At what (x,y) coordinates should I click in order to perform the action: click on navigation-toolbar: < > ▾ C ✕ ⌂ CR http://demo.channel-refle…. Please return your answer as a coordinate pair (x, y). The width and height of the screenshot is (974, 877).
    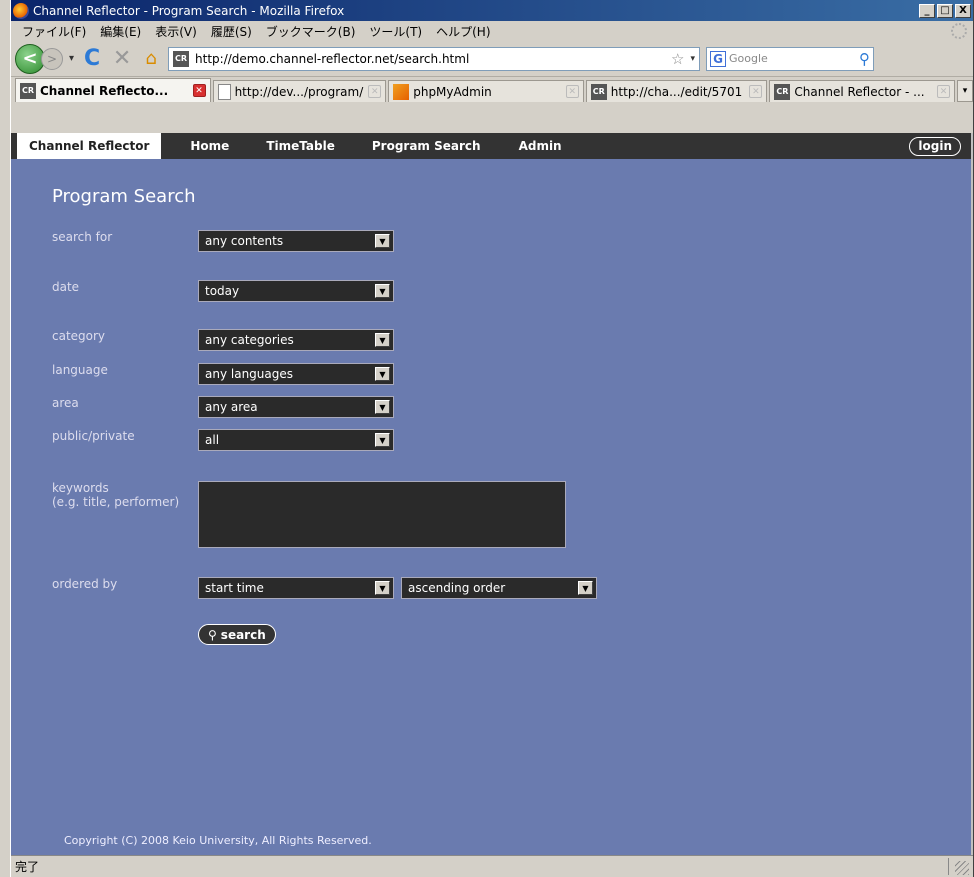
    Looking at the image, I should click on (492, 59).